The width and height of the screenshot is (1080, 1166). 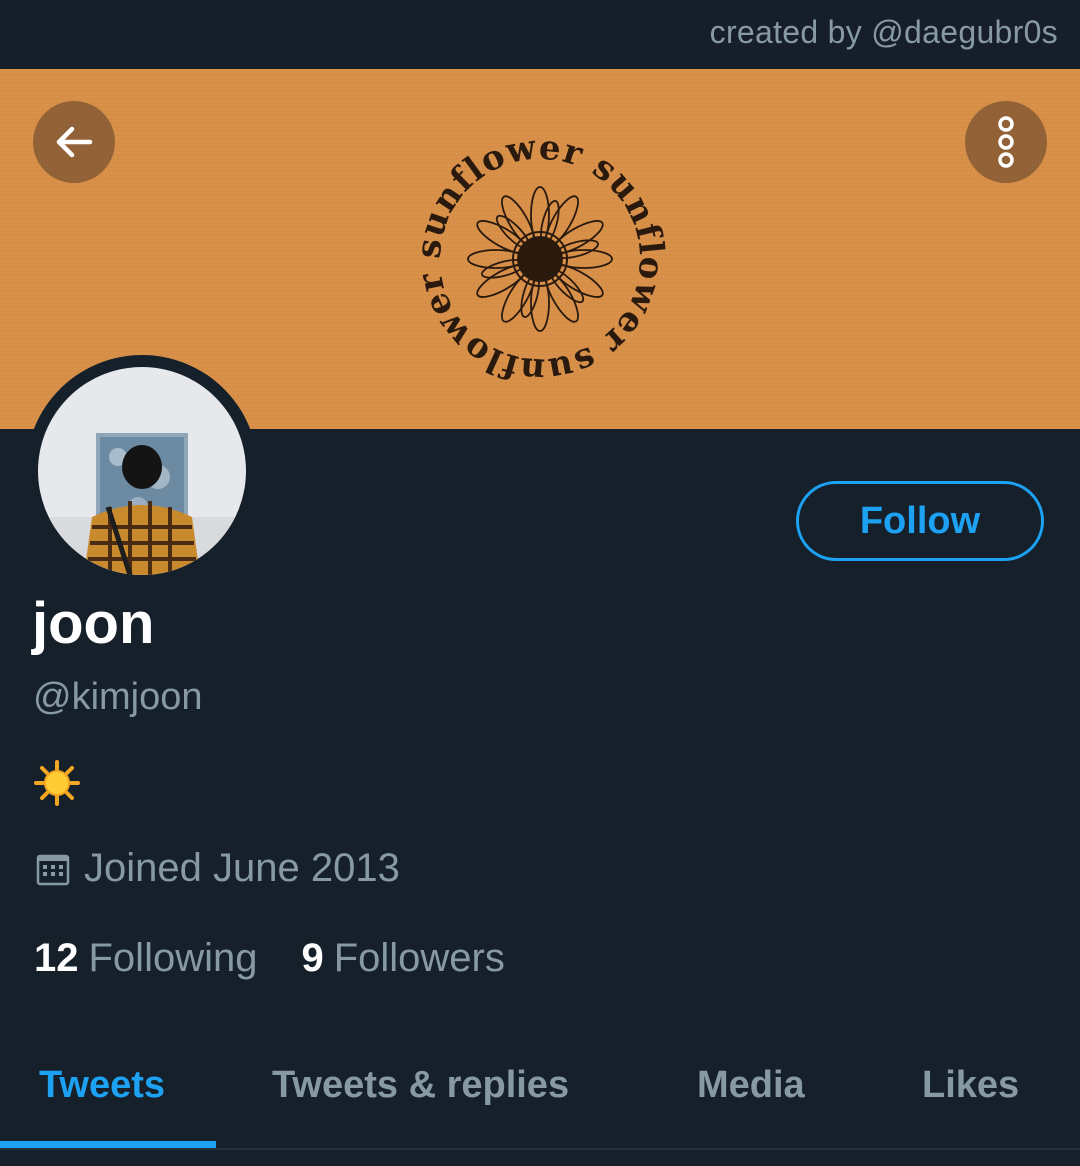 I want to click on more-vertical-icon, so click(x=1006, y=142).